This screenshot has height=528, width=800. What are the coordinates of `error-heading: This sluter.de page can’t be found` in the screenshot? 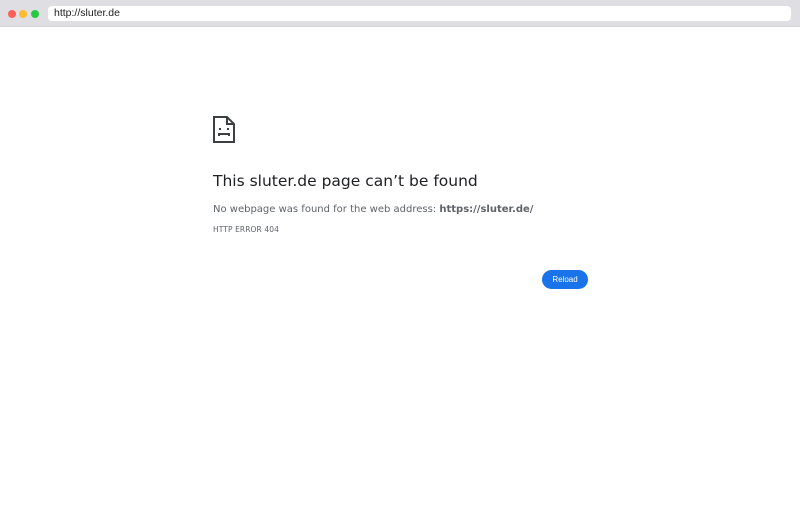 It's located at (345, 181).